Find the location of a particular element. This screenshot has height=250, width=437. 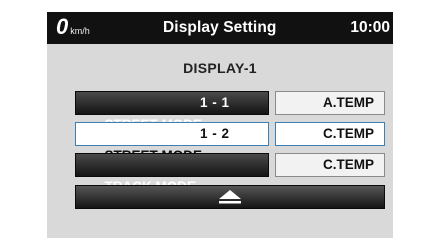

mode-number: 1 - 1 is located at coordinates (215, 102).